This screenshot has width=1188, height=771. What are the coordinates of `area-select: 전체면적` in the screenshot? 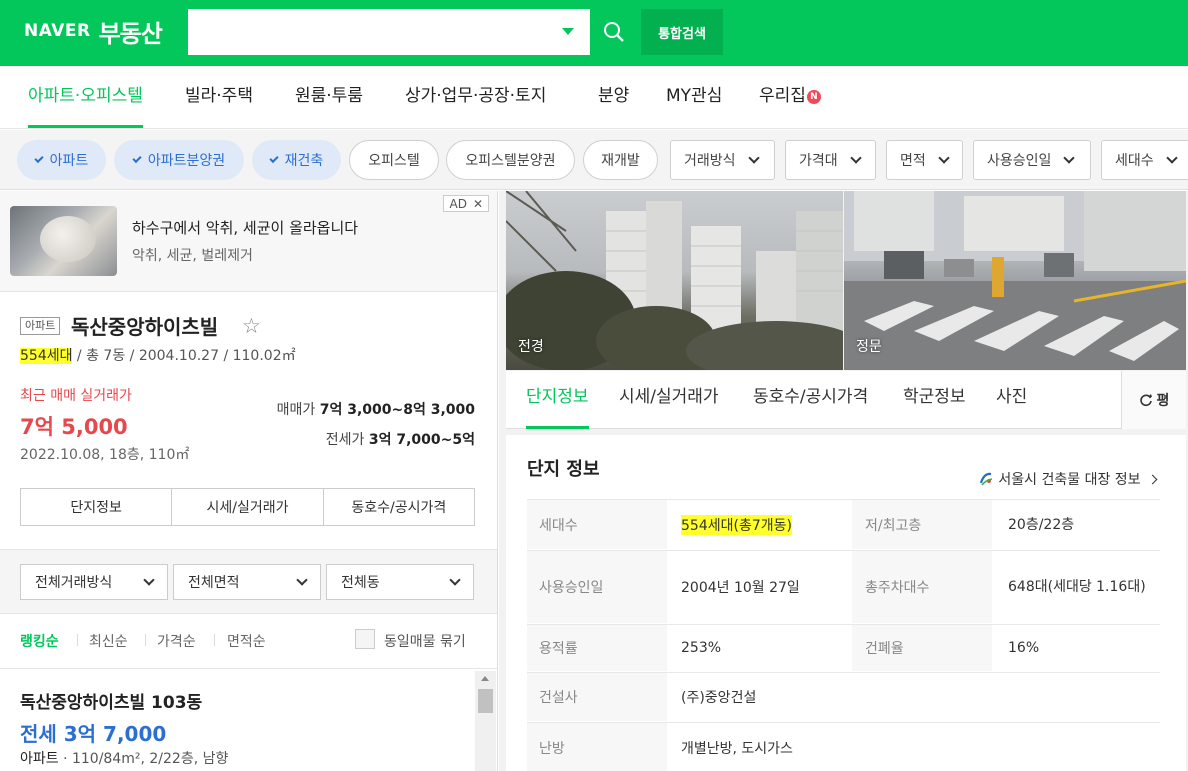 It's located at (247, 582).